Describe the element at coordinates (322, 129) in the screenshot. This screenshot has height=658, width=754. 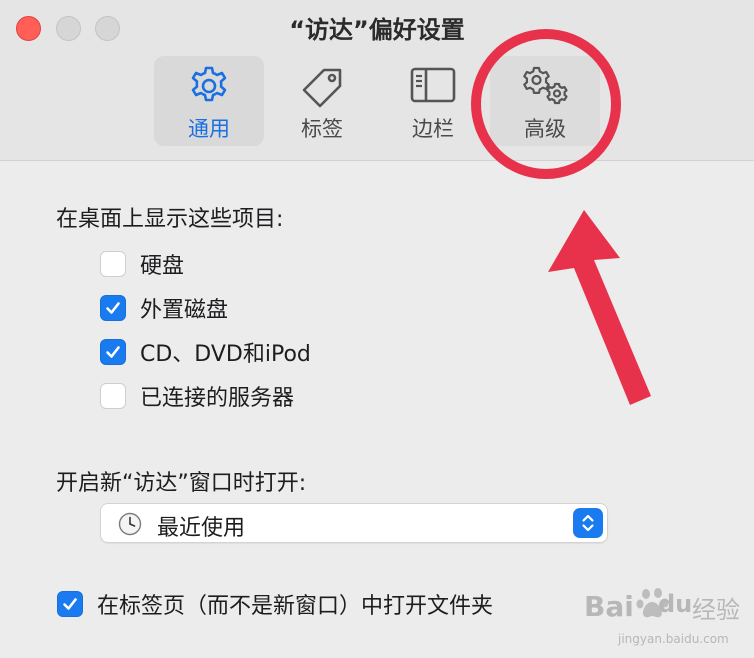
I see `tab-tags-label: 标签` at that location.